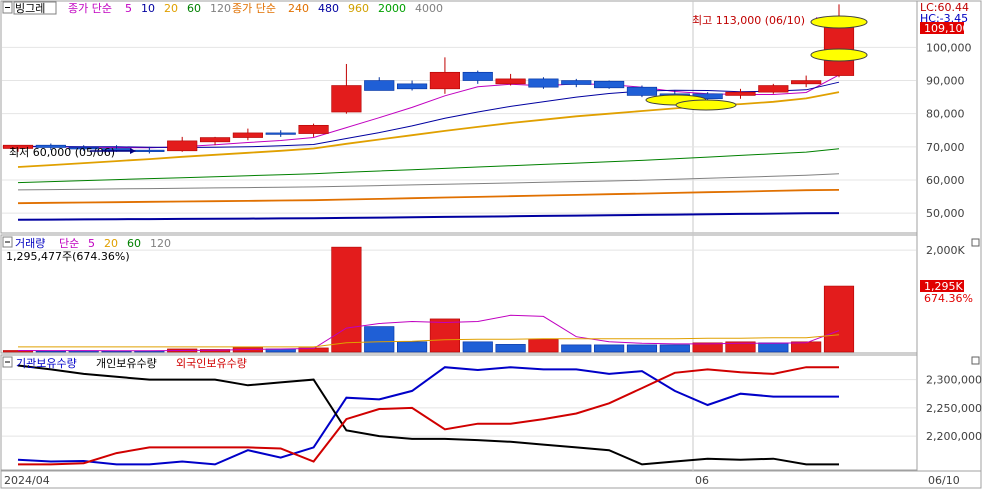 This screenshot has height=492, width=982. I want to click on holdings-legend-item: 개인보유수량, so click(126, 363).